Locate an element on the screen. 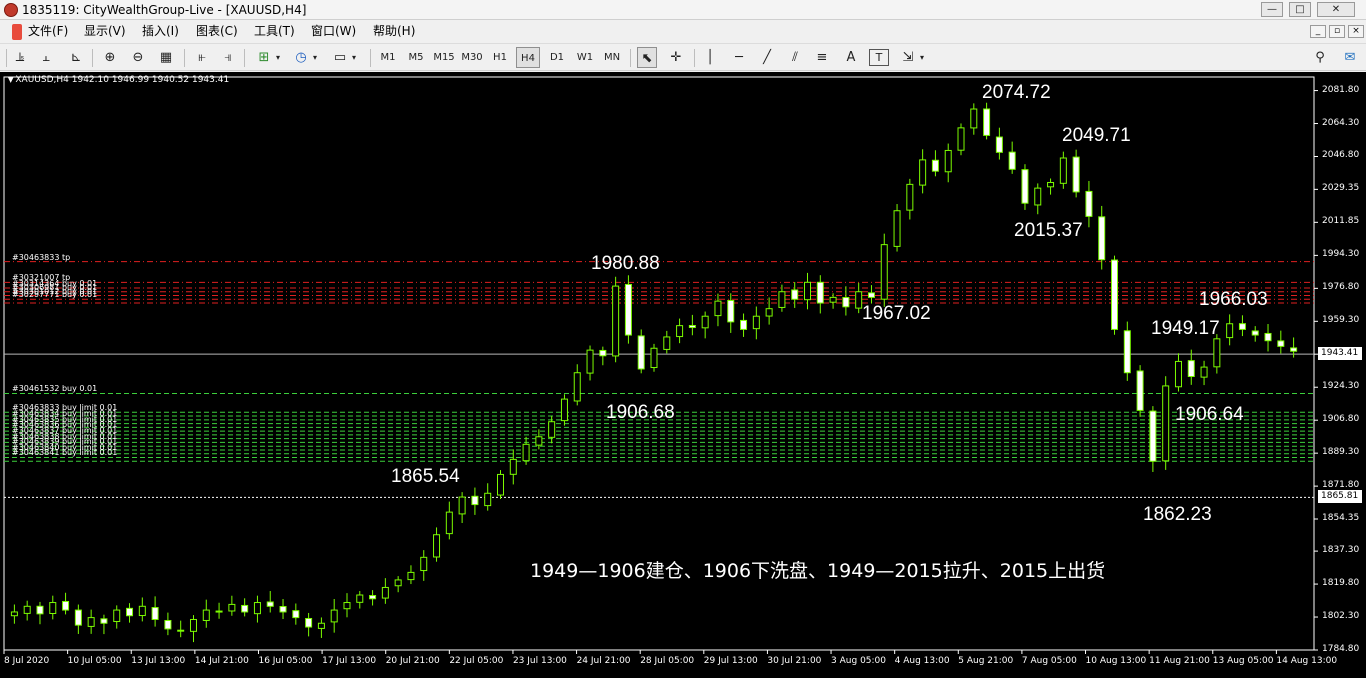  text-label-icon: T is located at coordinates (879, 57).